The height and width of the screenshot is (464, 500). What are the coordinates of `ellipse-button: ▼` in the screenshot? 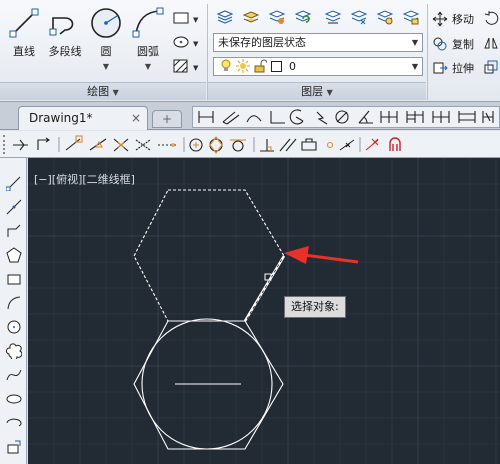 It's located at (186, 42).